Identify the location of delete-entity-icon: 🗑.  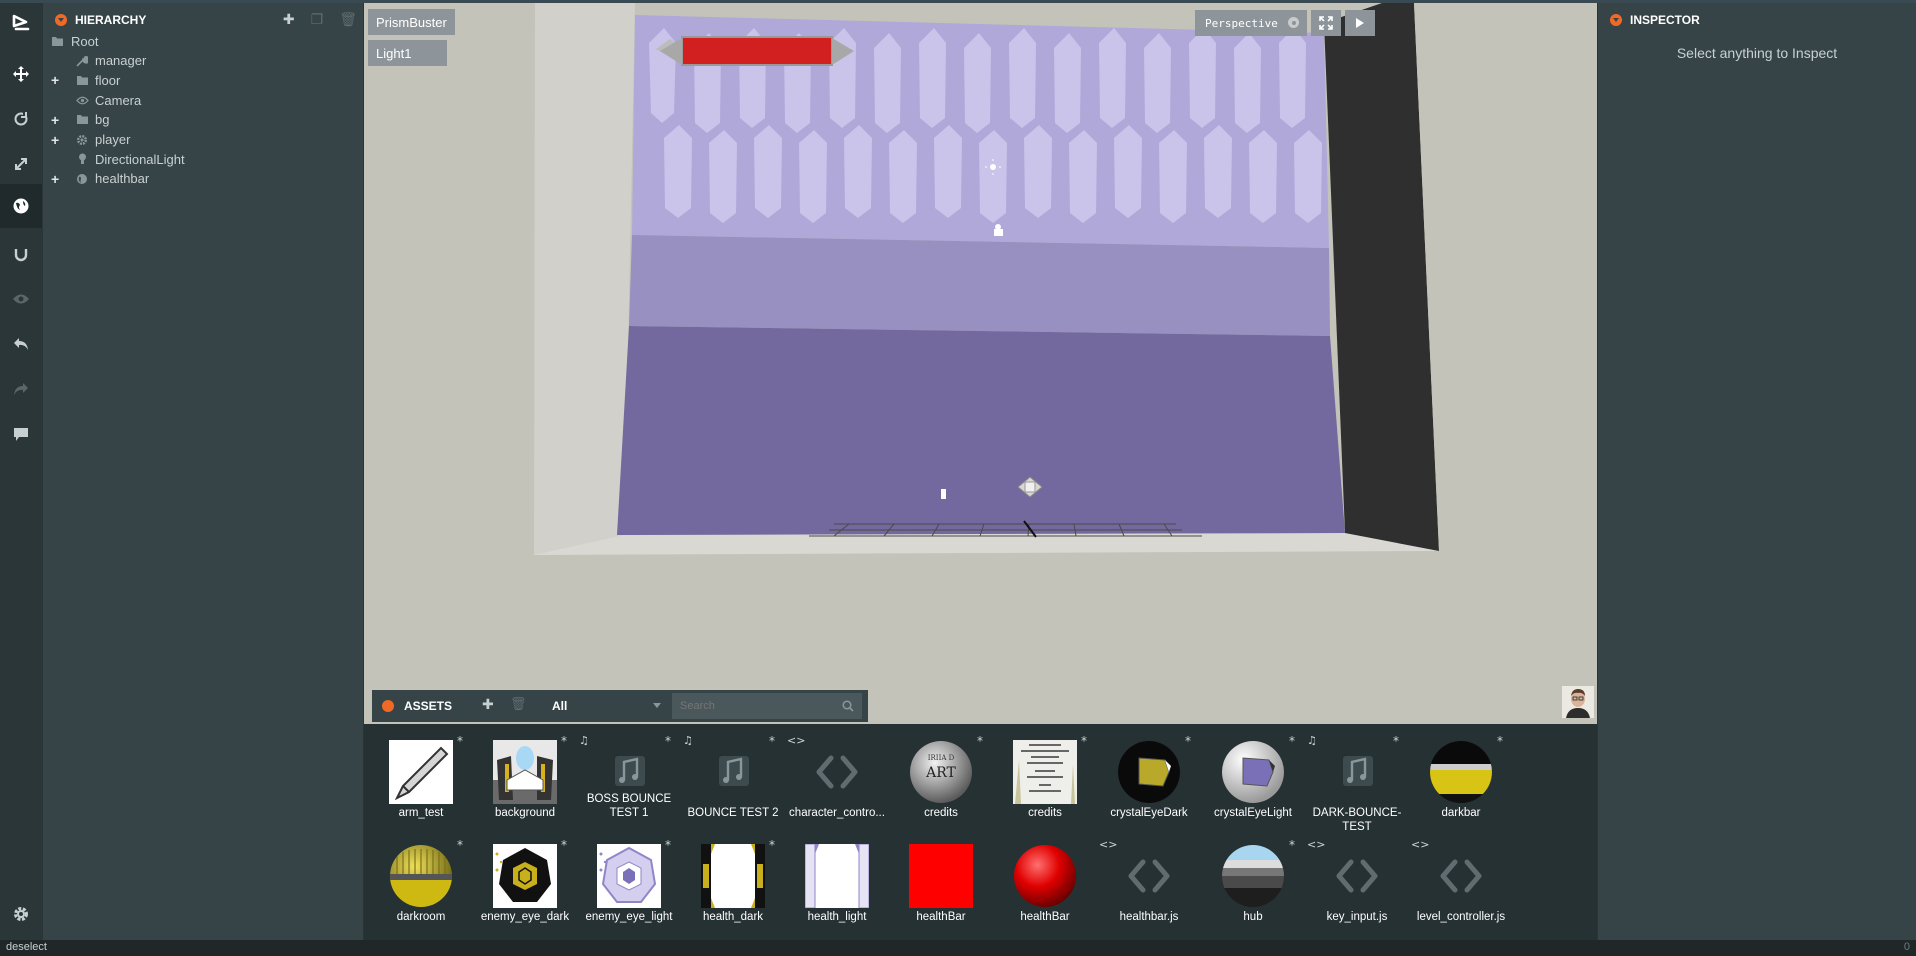
(348, 20).